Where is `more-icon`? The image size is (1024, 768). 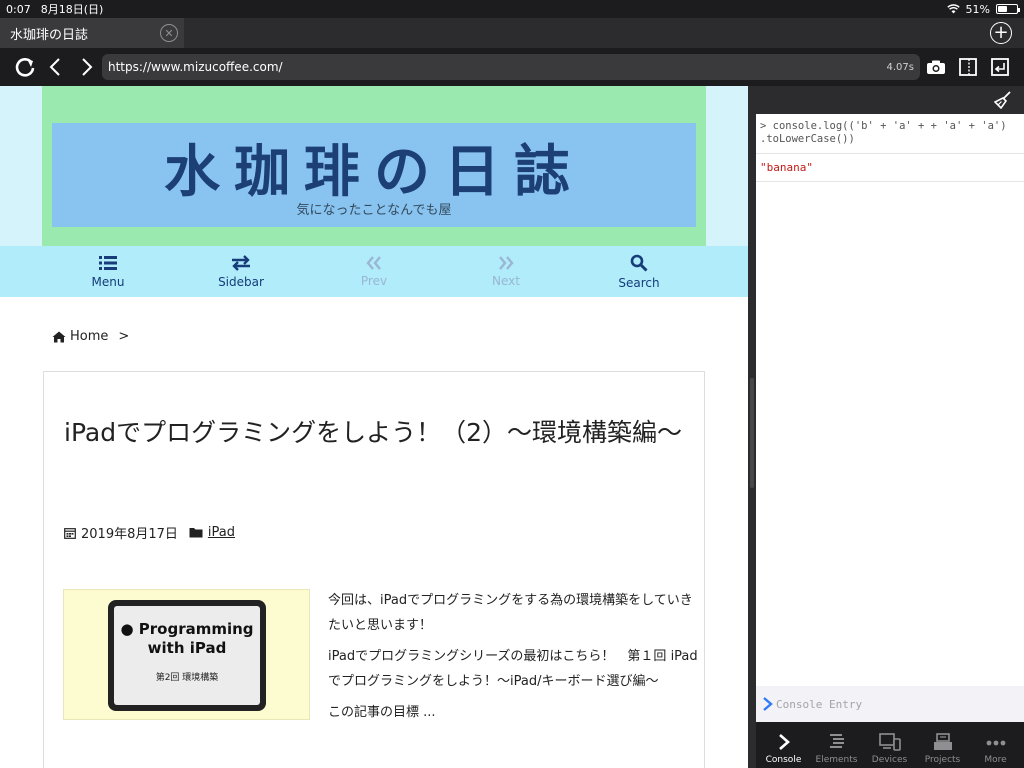 more-icon is located at coordinates (995, 743).